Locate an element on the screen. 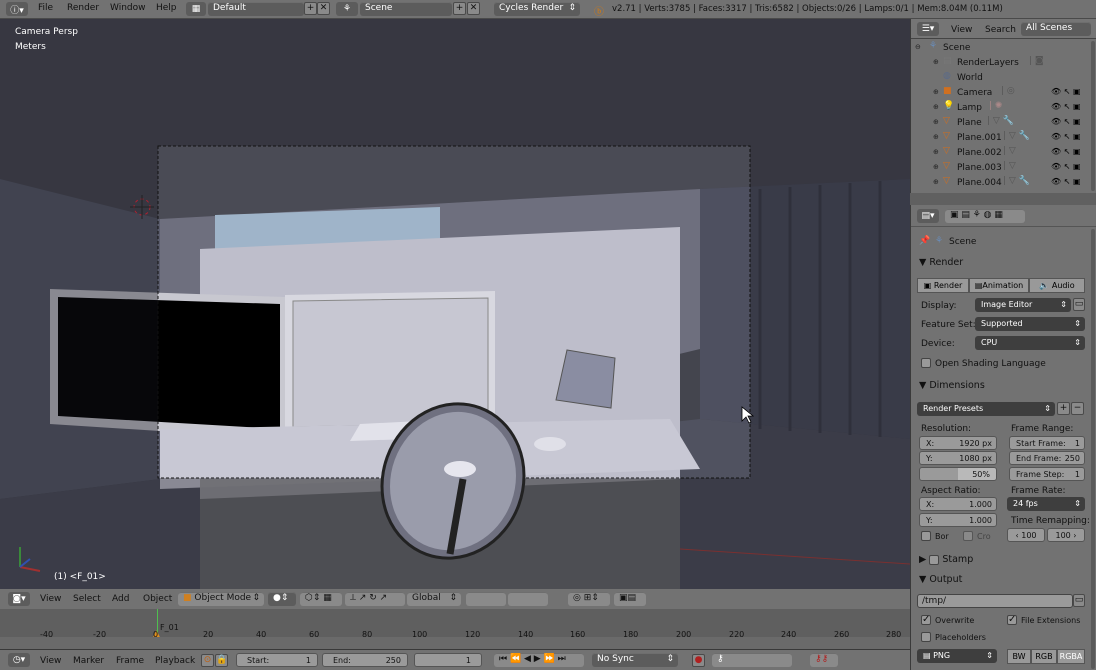 The height and width of the screenshot is (670, 1096). menu-frame: Frame is located at coordinates (130, 661).